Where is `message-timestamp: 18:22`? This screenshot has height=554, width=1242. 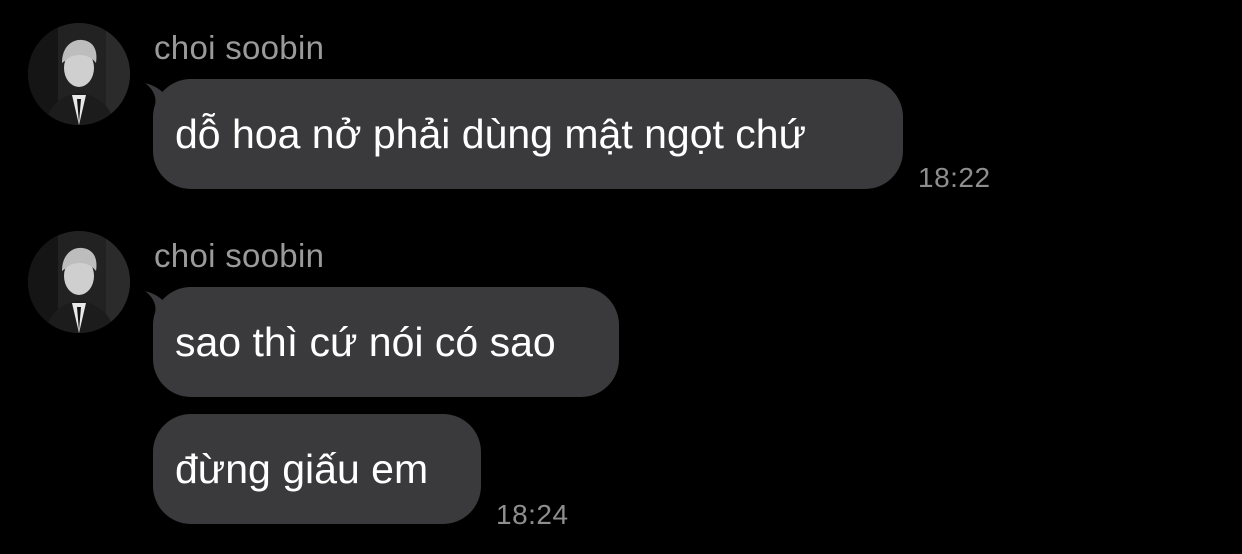
message-timestamp: 18:22 is located at coordinates (954, 177).